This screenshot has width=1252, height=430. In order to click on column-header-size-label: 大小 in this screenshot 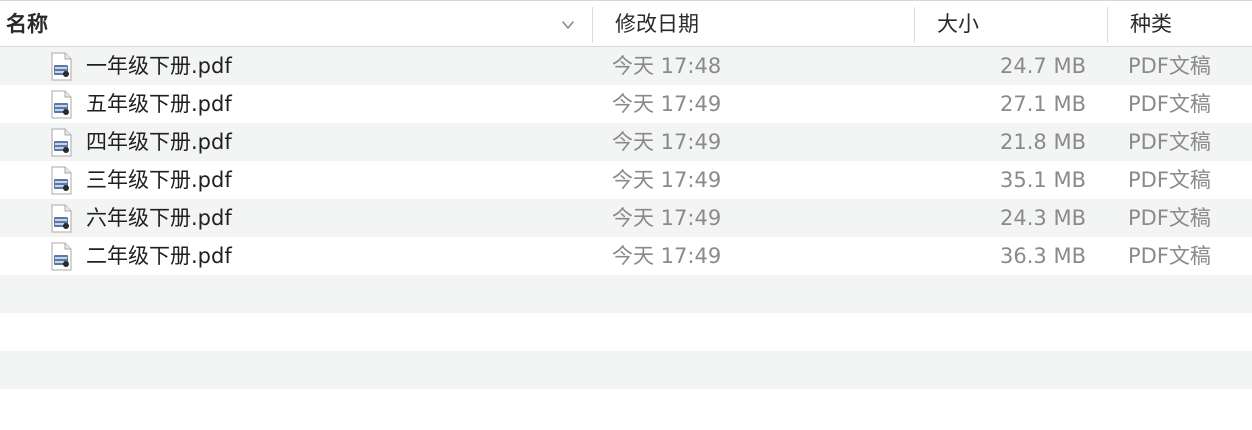, I will do `click(958, 24)`.